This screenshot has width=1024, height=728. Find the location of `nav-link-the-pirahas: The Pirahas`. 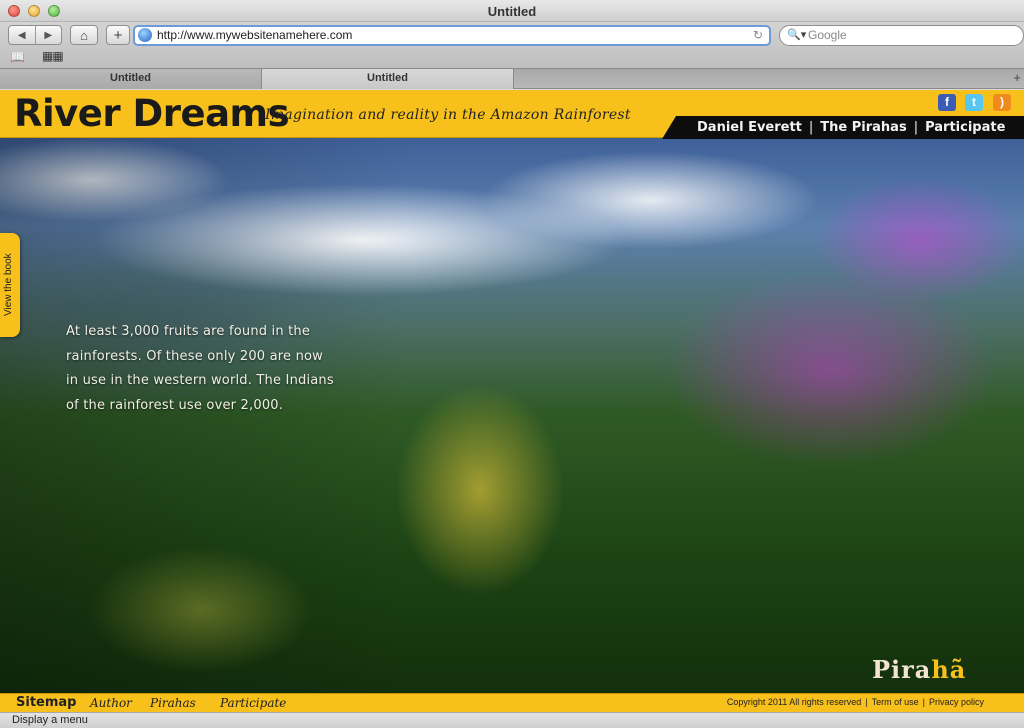

nav-link-the-pirahas: The Pirahas is located at coordinates (863, 127).